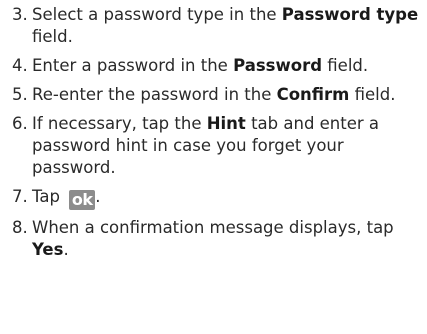 The image size is (427, 334). What do you see at coordinates (49, 196) in the screenshot?
I see `step-text: Tap` at bounding box center [49, 196].